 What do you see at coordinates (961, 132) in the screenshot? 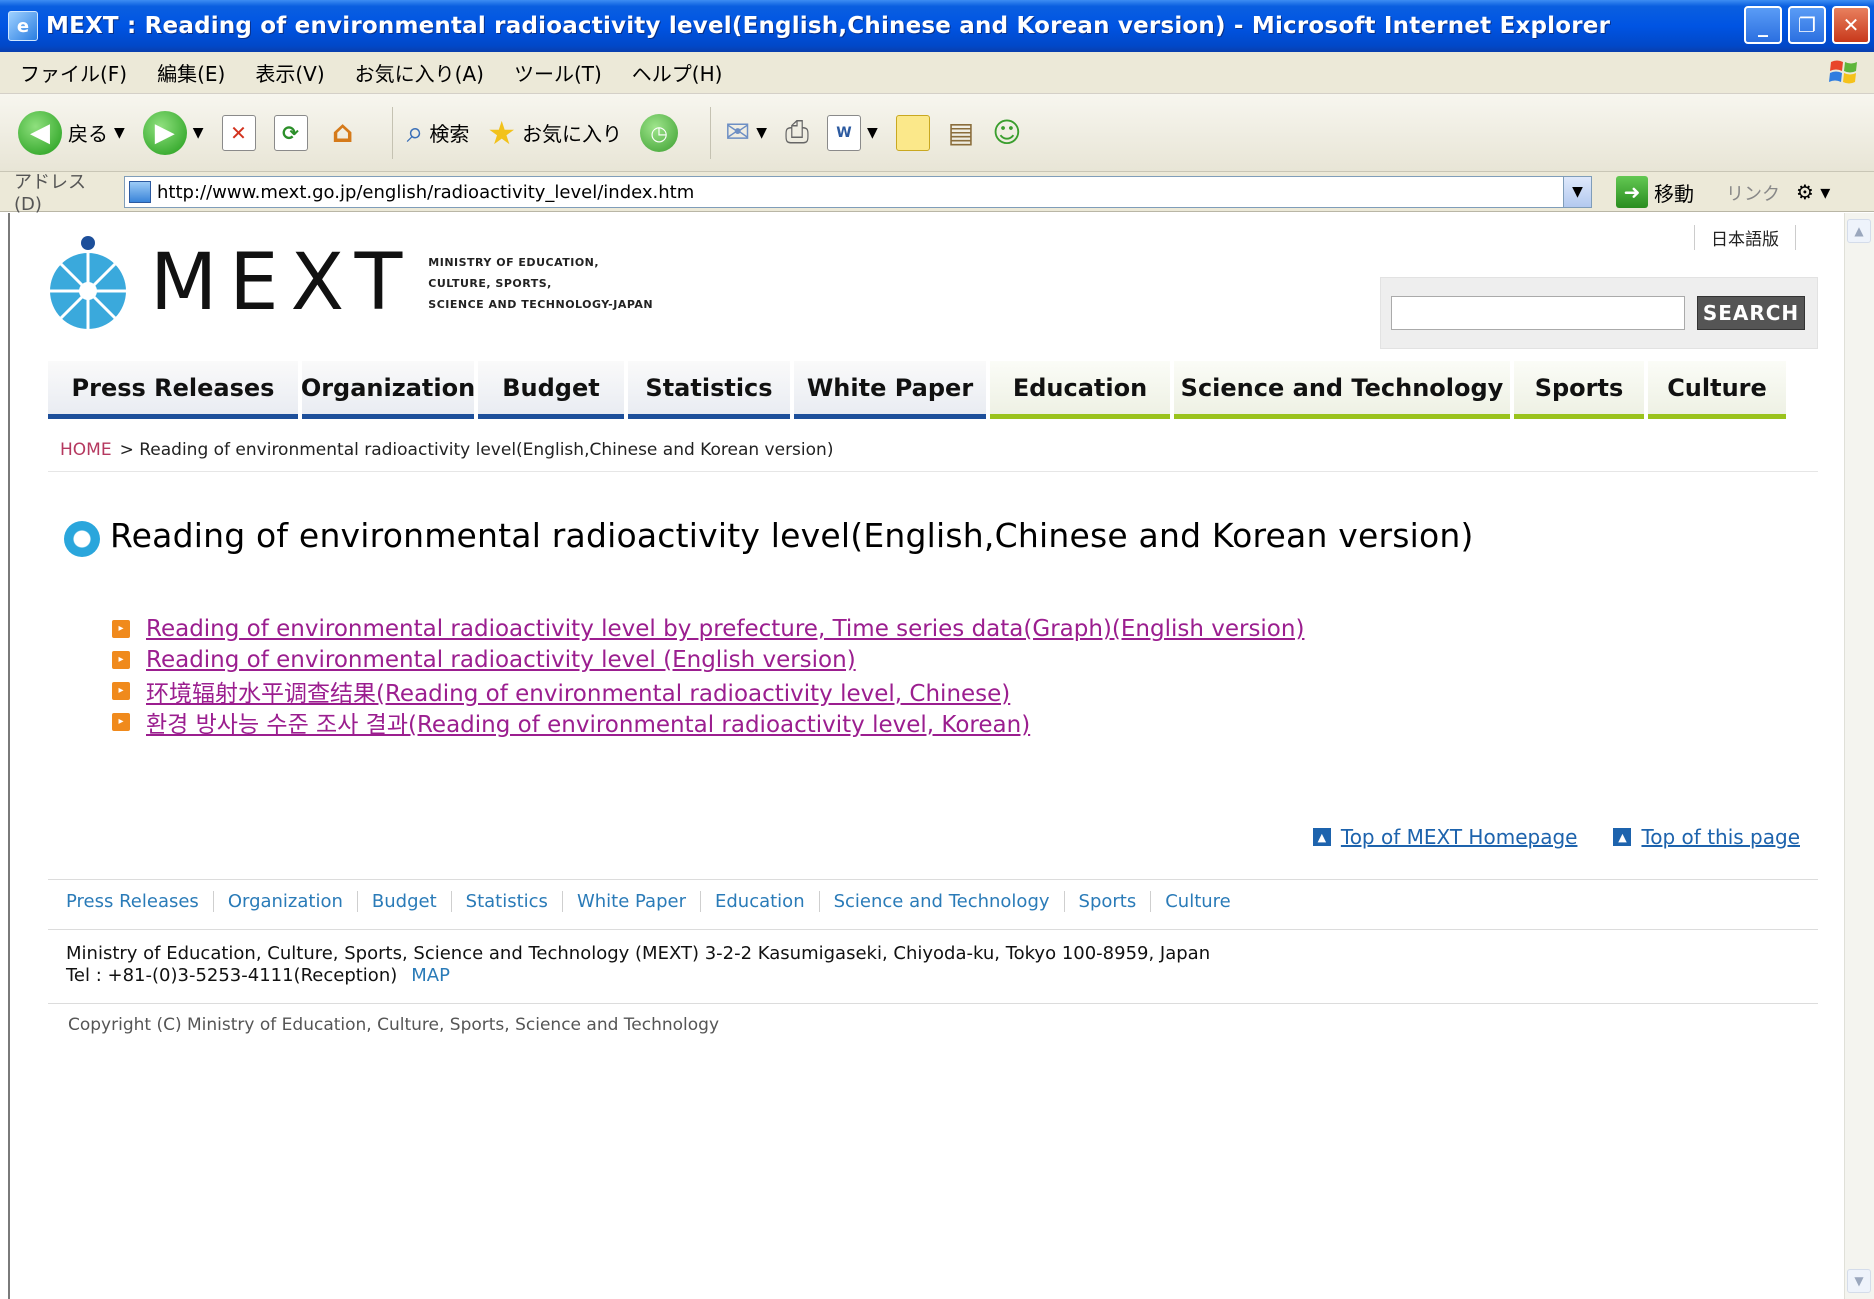
I see `research-button: ▤` at bounding box center [961, 132].